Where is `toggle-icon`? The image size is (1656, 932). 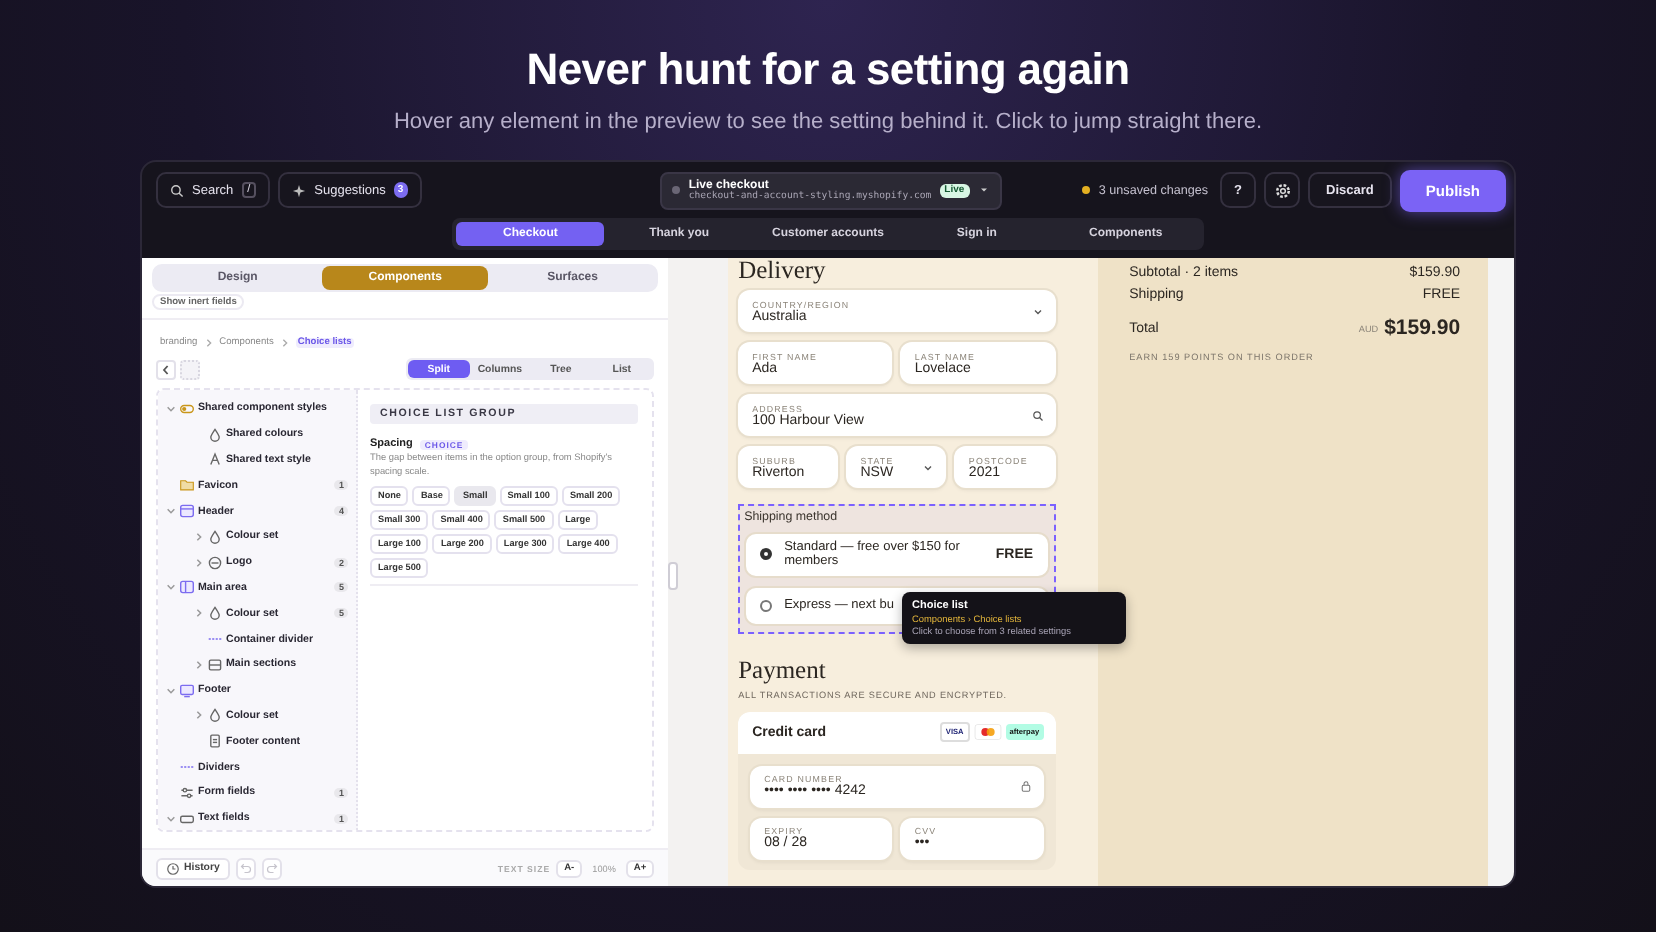 toggle-icon is located at coordinates (187, 408).